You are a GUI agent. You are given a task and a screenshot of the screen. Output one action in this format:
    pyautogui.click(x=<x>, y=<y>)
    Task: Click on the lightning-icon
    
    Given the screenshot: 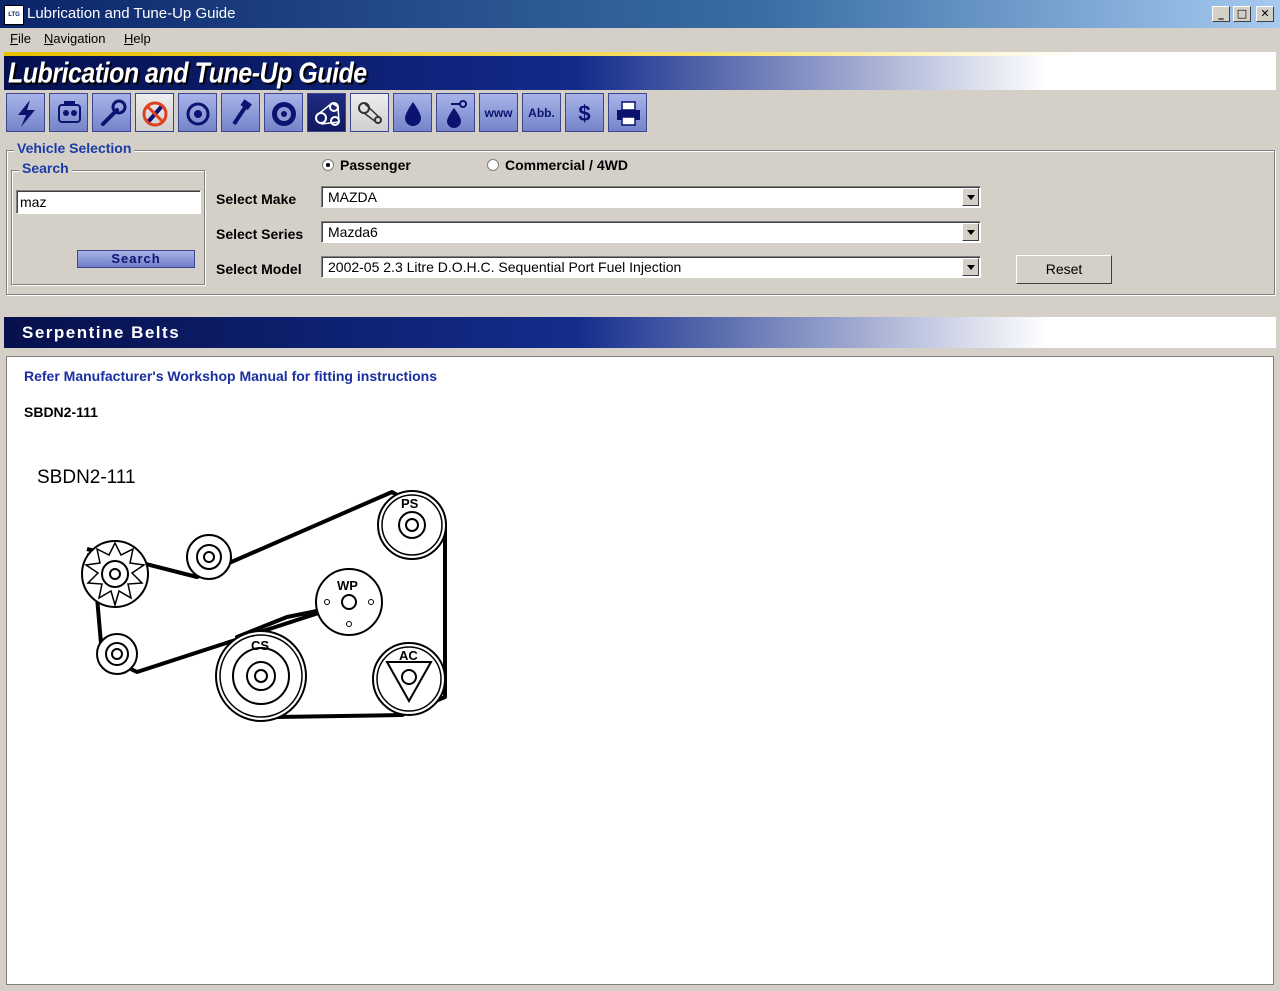 What is the action you would take?
    pyautogui.click(x=26, y=113)
    